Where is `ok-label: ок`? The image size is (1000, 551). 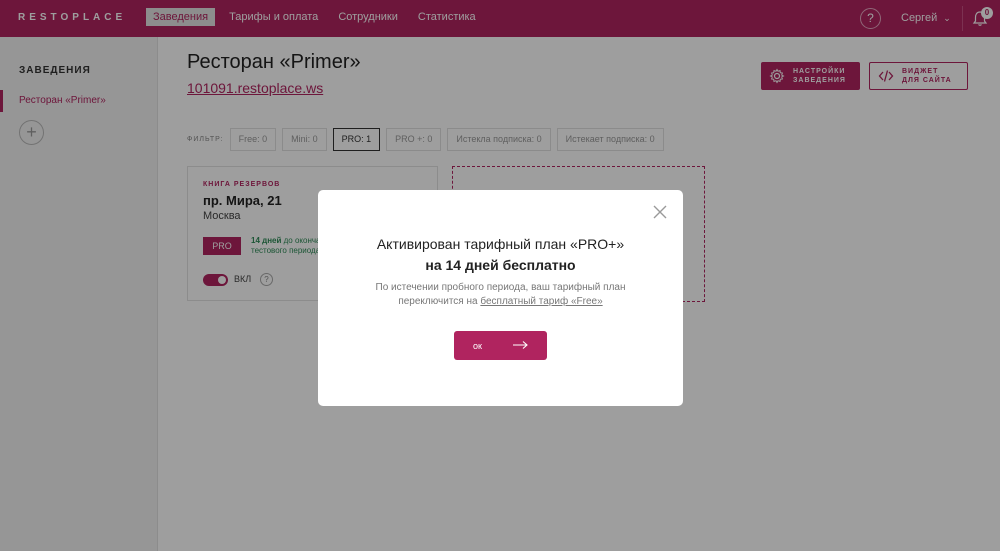
ok-label: ок is located at coordinates (477, 345).